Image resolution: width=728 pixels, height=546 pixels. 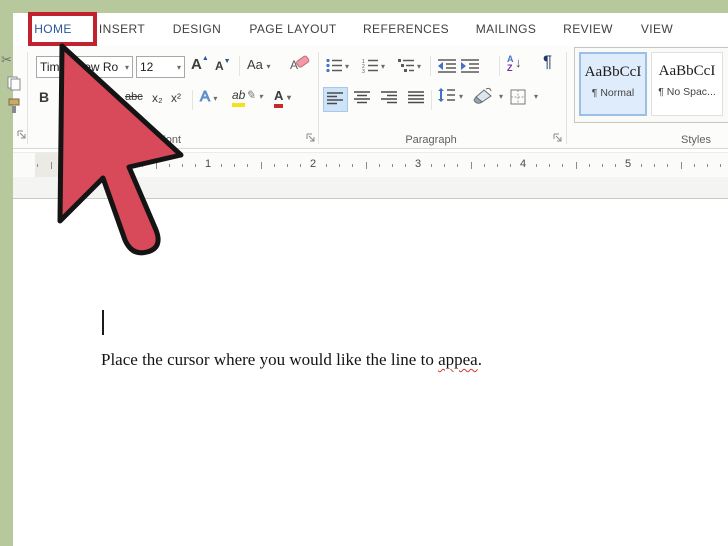 What do you see at coordinates (147, 67) in the screenshot?
I see `font-size-value: 12` at bounding box center [147, 67].